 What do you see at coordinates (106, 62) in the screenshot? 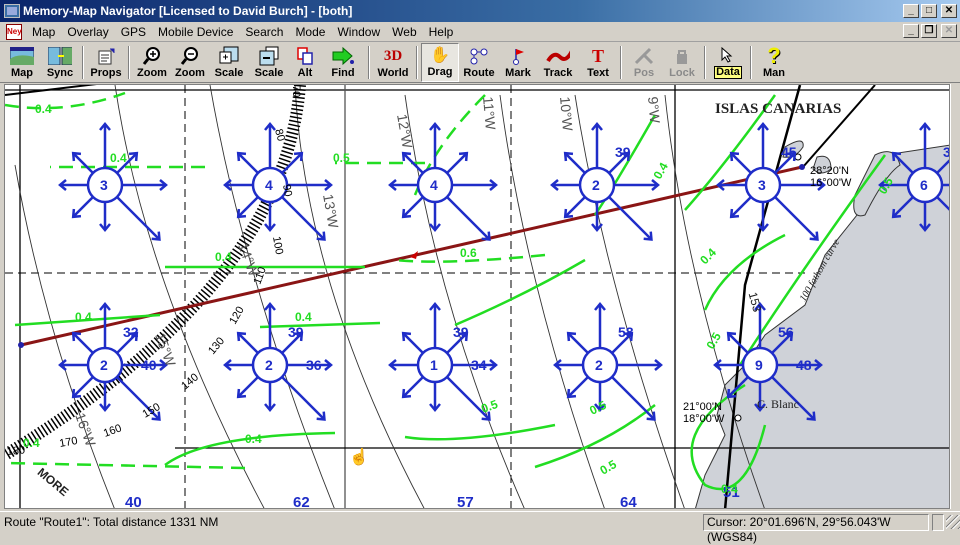
I see `props-button: Props` at bounding box center [106, 62].